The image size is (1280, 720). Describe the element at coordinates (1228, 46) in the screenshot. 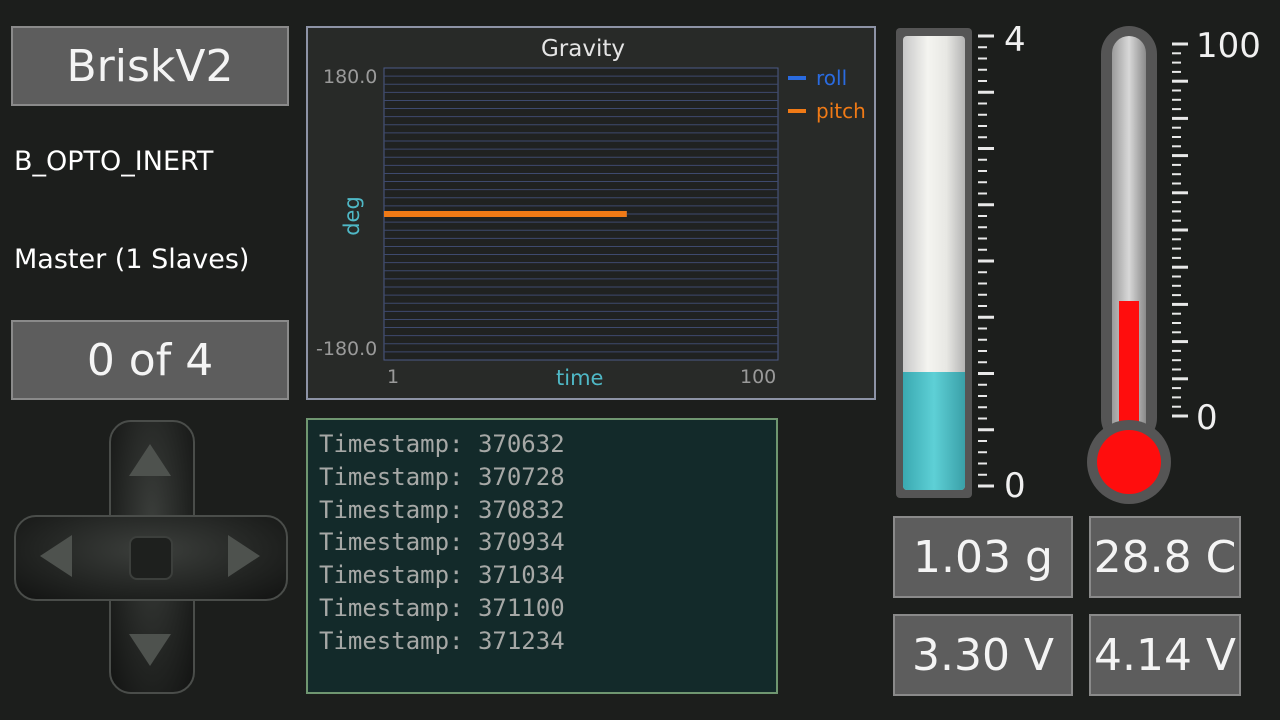

I see `thermometer-max-label: 100` at that location.